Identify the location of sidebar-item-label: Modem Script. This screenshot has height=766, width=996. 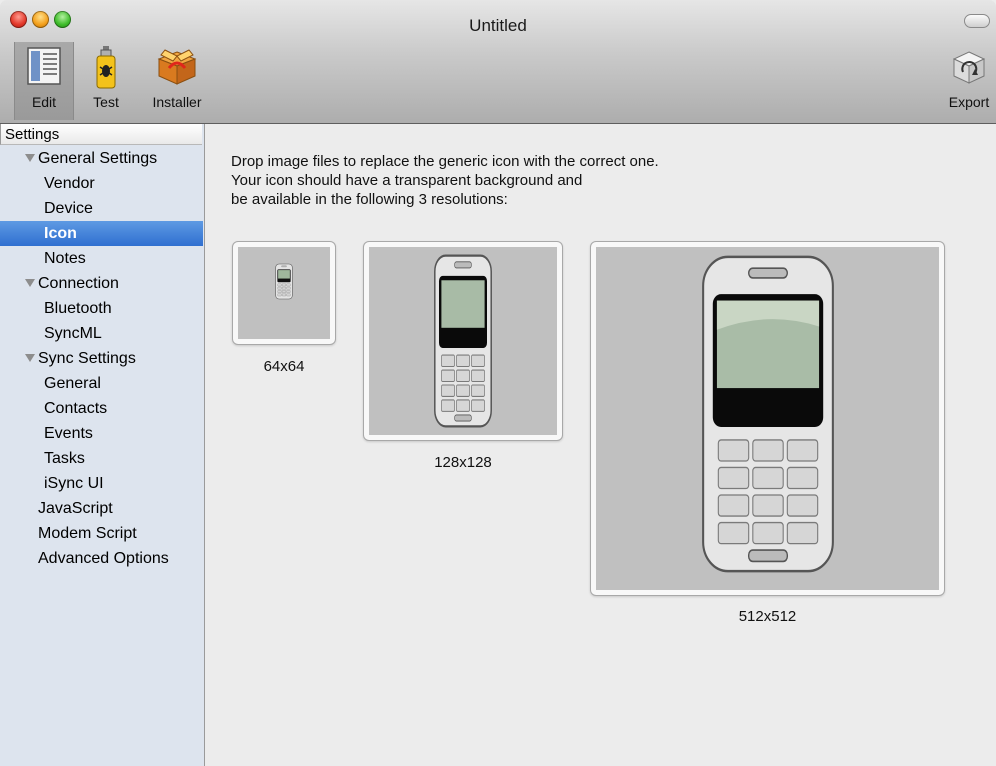
(87, 533).